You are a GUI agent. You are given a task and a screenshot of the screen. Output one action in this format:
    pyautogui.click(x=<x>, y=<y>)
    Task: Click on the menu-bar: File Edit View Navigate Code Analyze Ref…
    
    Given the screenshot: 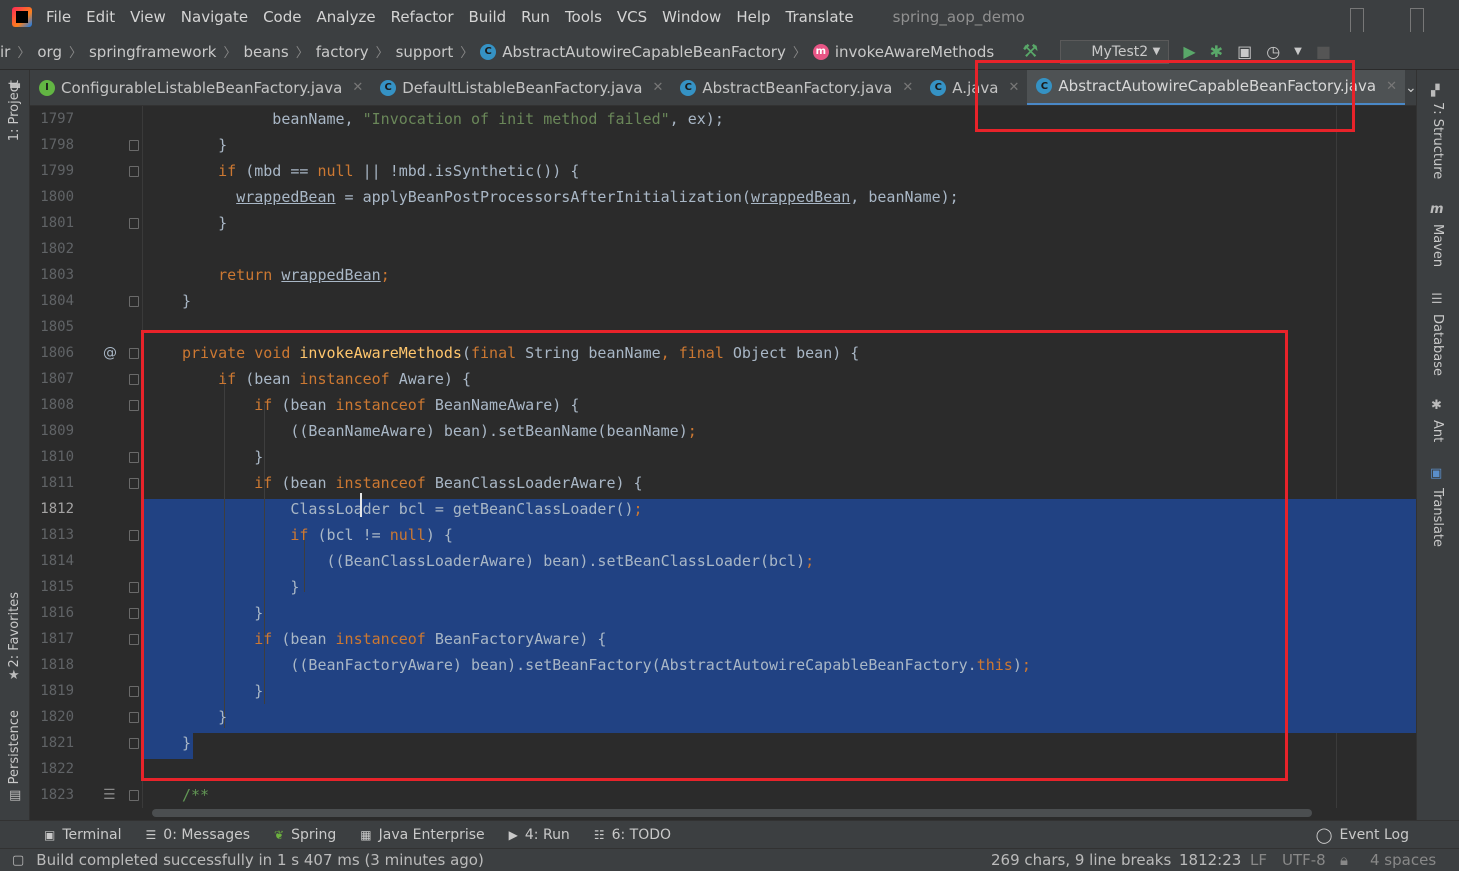 What is the action you would take?
    pyautogui.click(x=729, y=17)
    